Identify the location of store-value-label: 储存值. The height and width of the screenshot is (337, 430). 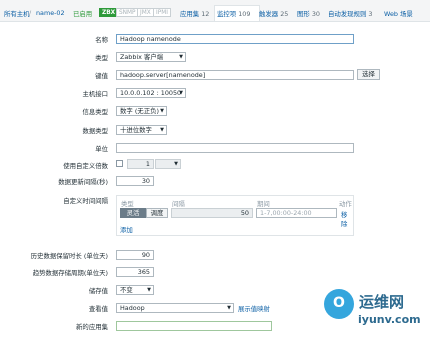
(98, 291).